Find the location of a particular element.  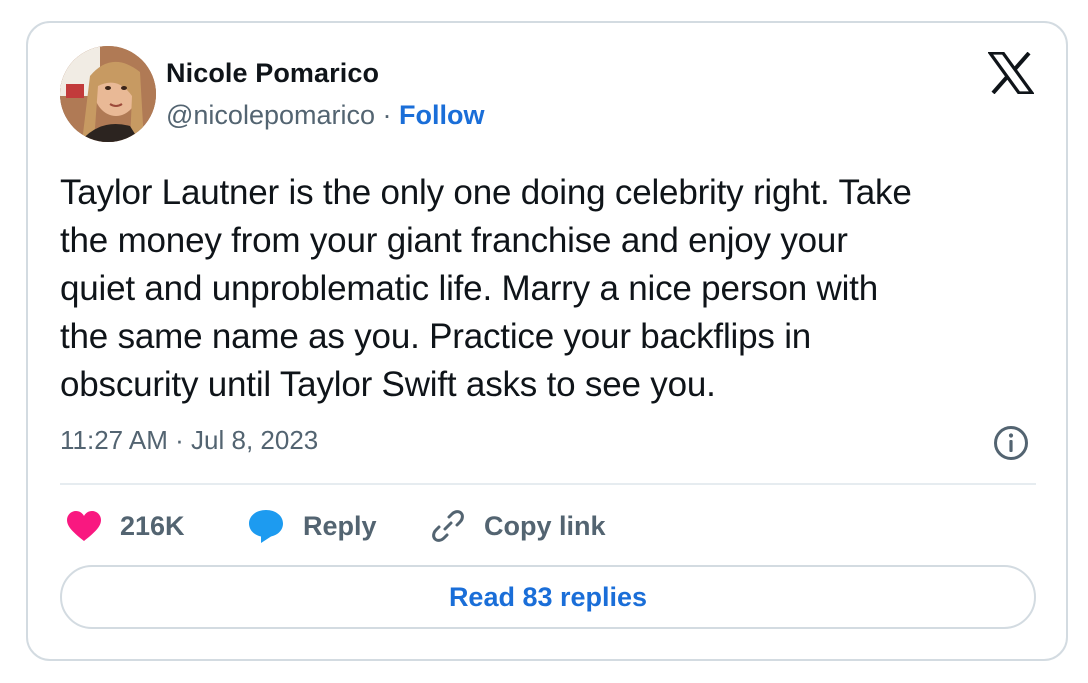

follow-button: Follow is located at coordinates (441, 115).